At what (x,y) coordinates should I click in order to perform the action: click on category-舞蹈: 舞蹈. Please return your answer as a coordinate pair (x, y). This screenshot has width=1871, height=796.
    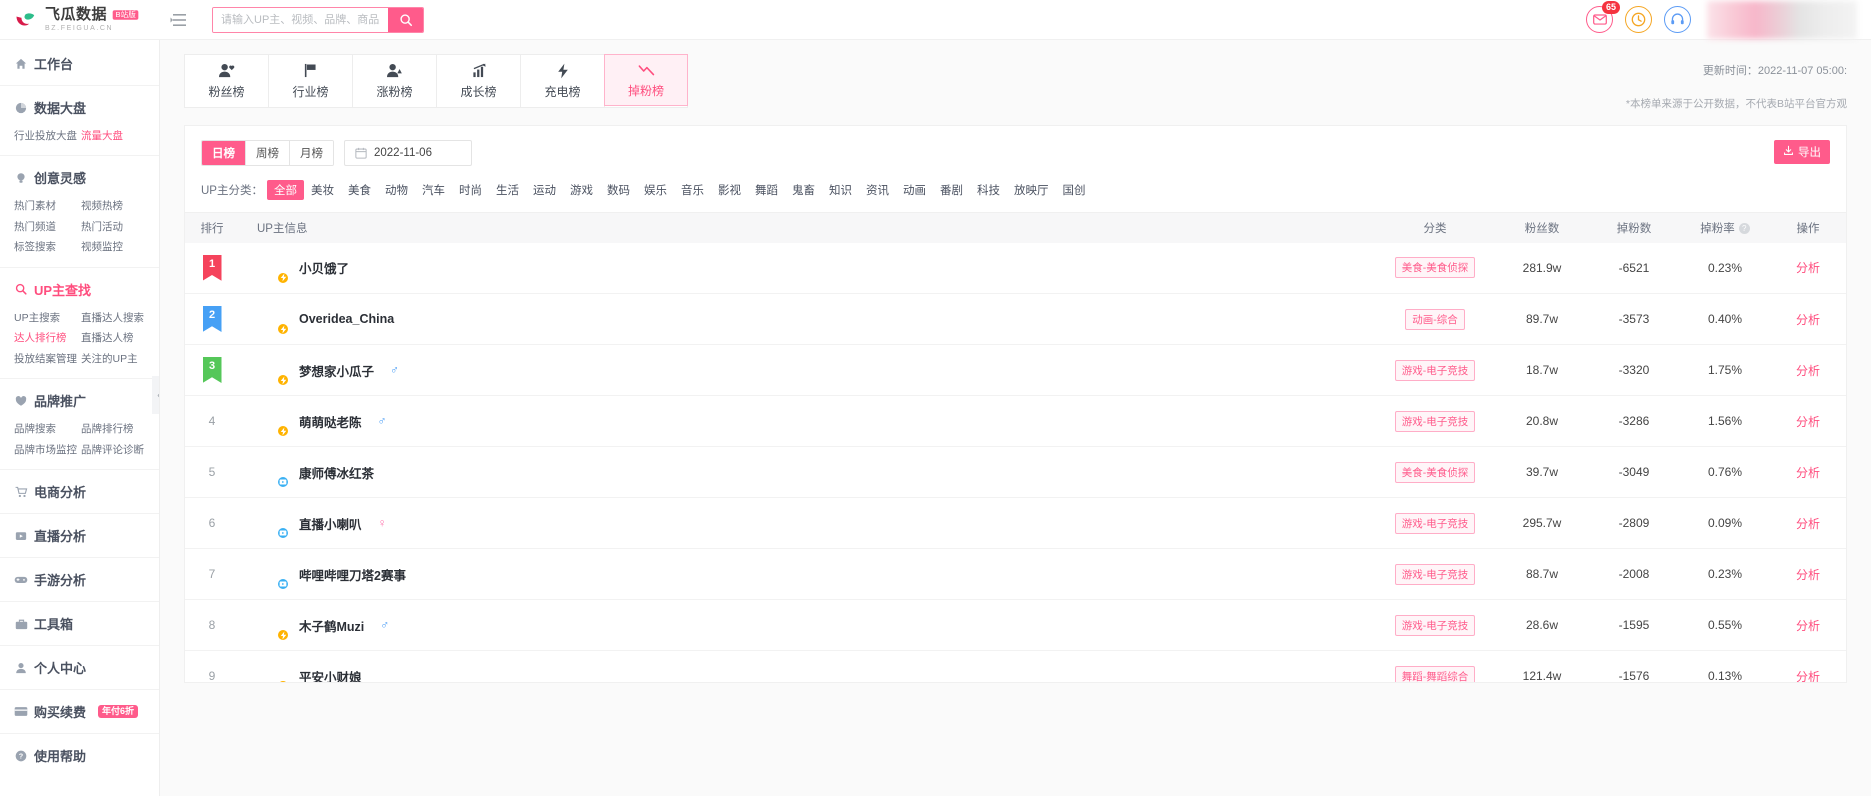
    Looking at the image, I should click on (766, 190).